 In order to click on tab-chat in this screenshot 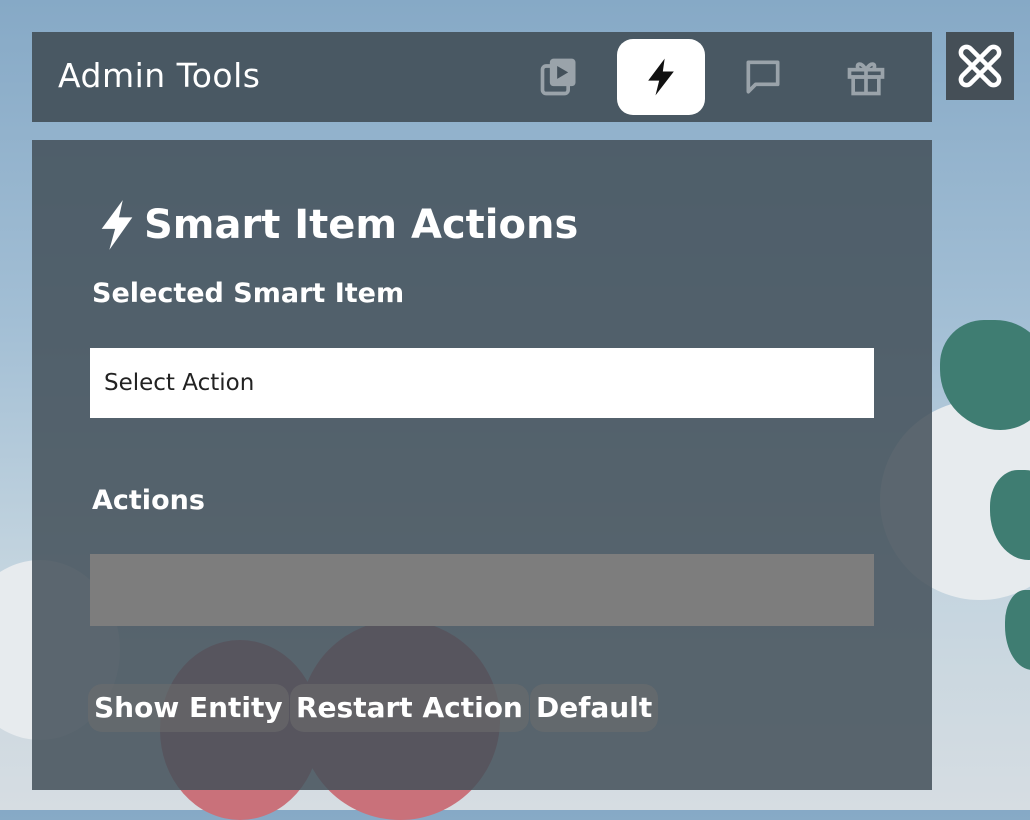, I will do `click(763, 77)`.